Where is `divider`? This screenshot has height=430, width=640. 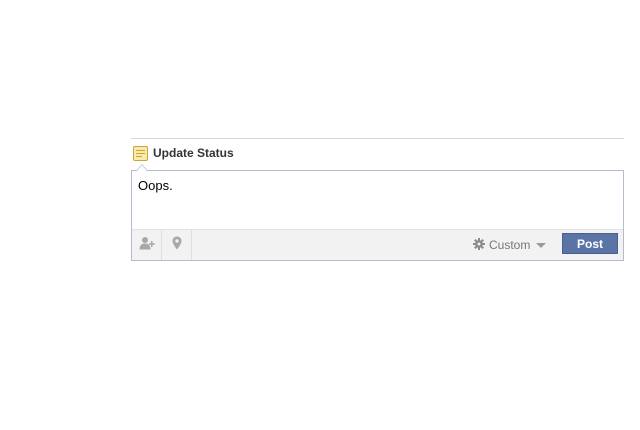
divider is located at coordinates (377, 138).